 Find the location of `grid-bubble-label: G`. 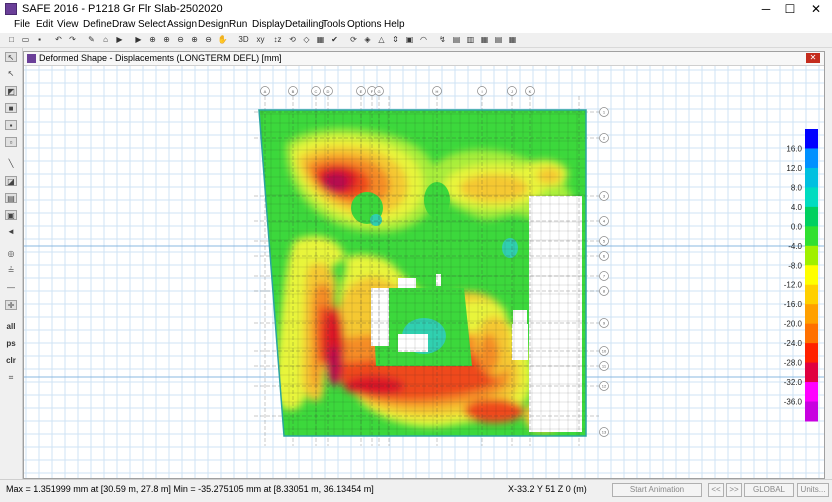

grid-bubble-label: G is located at coordinates (378, 91).